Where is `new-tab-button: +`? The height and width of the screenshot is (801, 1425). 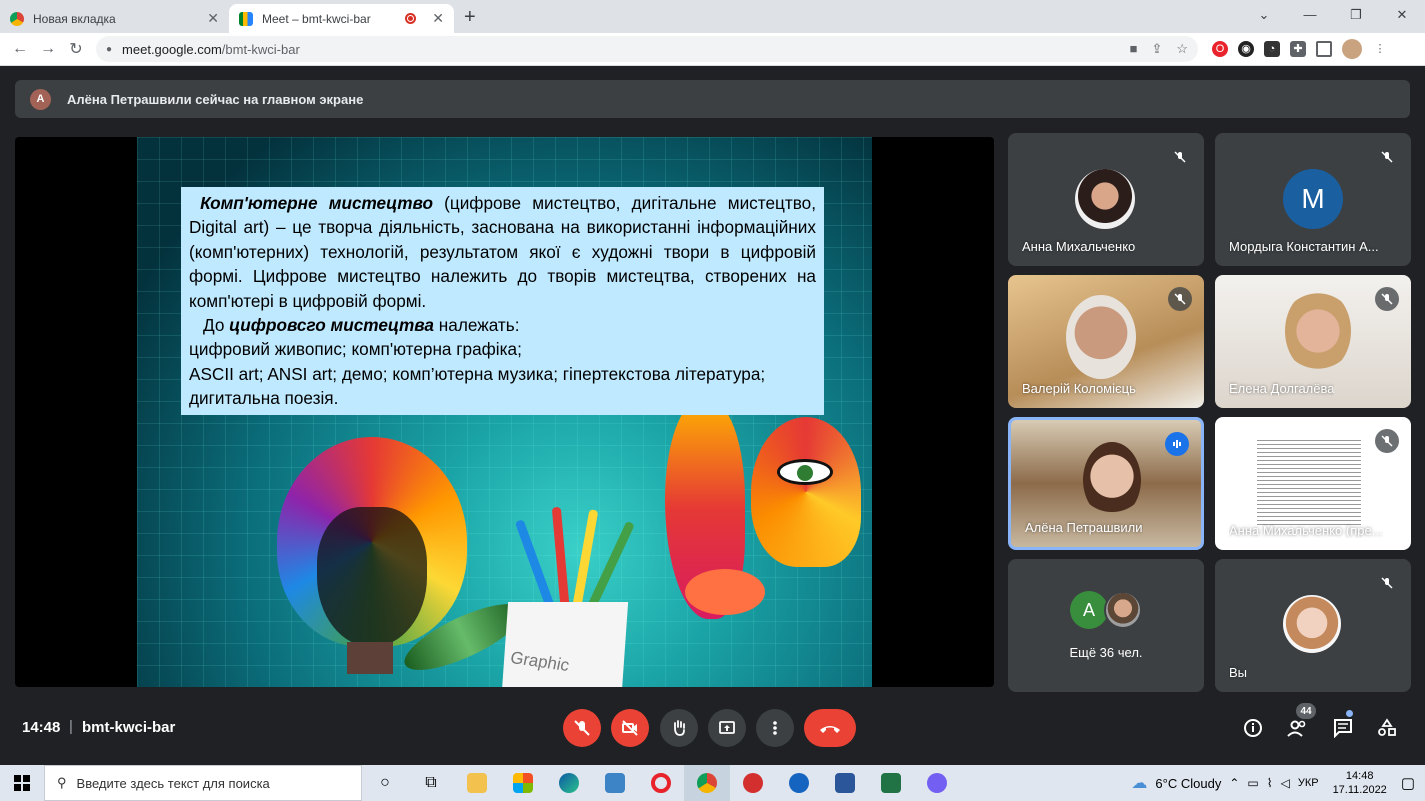
new-tab-button: + is located at coordinates (470, 17).